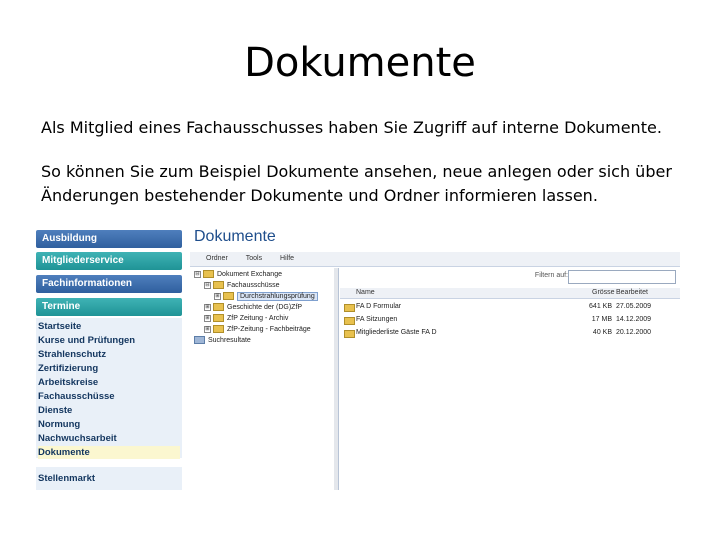  I want to click on sidebar-item-stellenmarkt: Stellenmarkt, so click(109, 478).